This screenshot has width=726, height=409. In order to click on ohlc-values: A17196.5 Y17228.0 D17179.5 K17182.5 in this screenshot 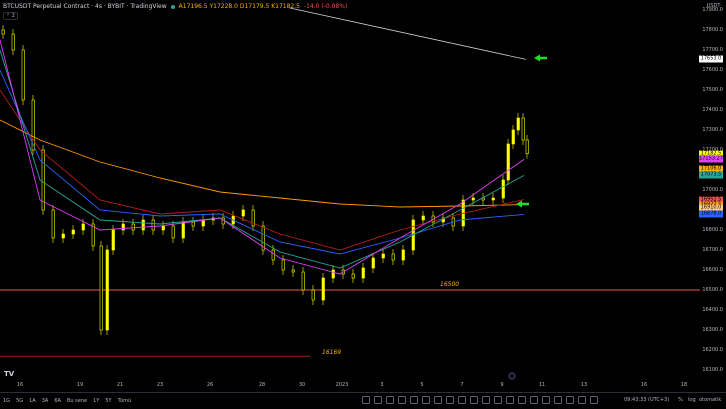, I will do `click(239, 6)`.